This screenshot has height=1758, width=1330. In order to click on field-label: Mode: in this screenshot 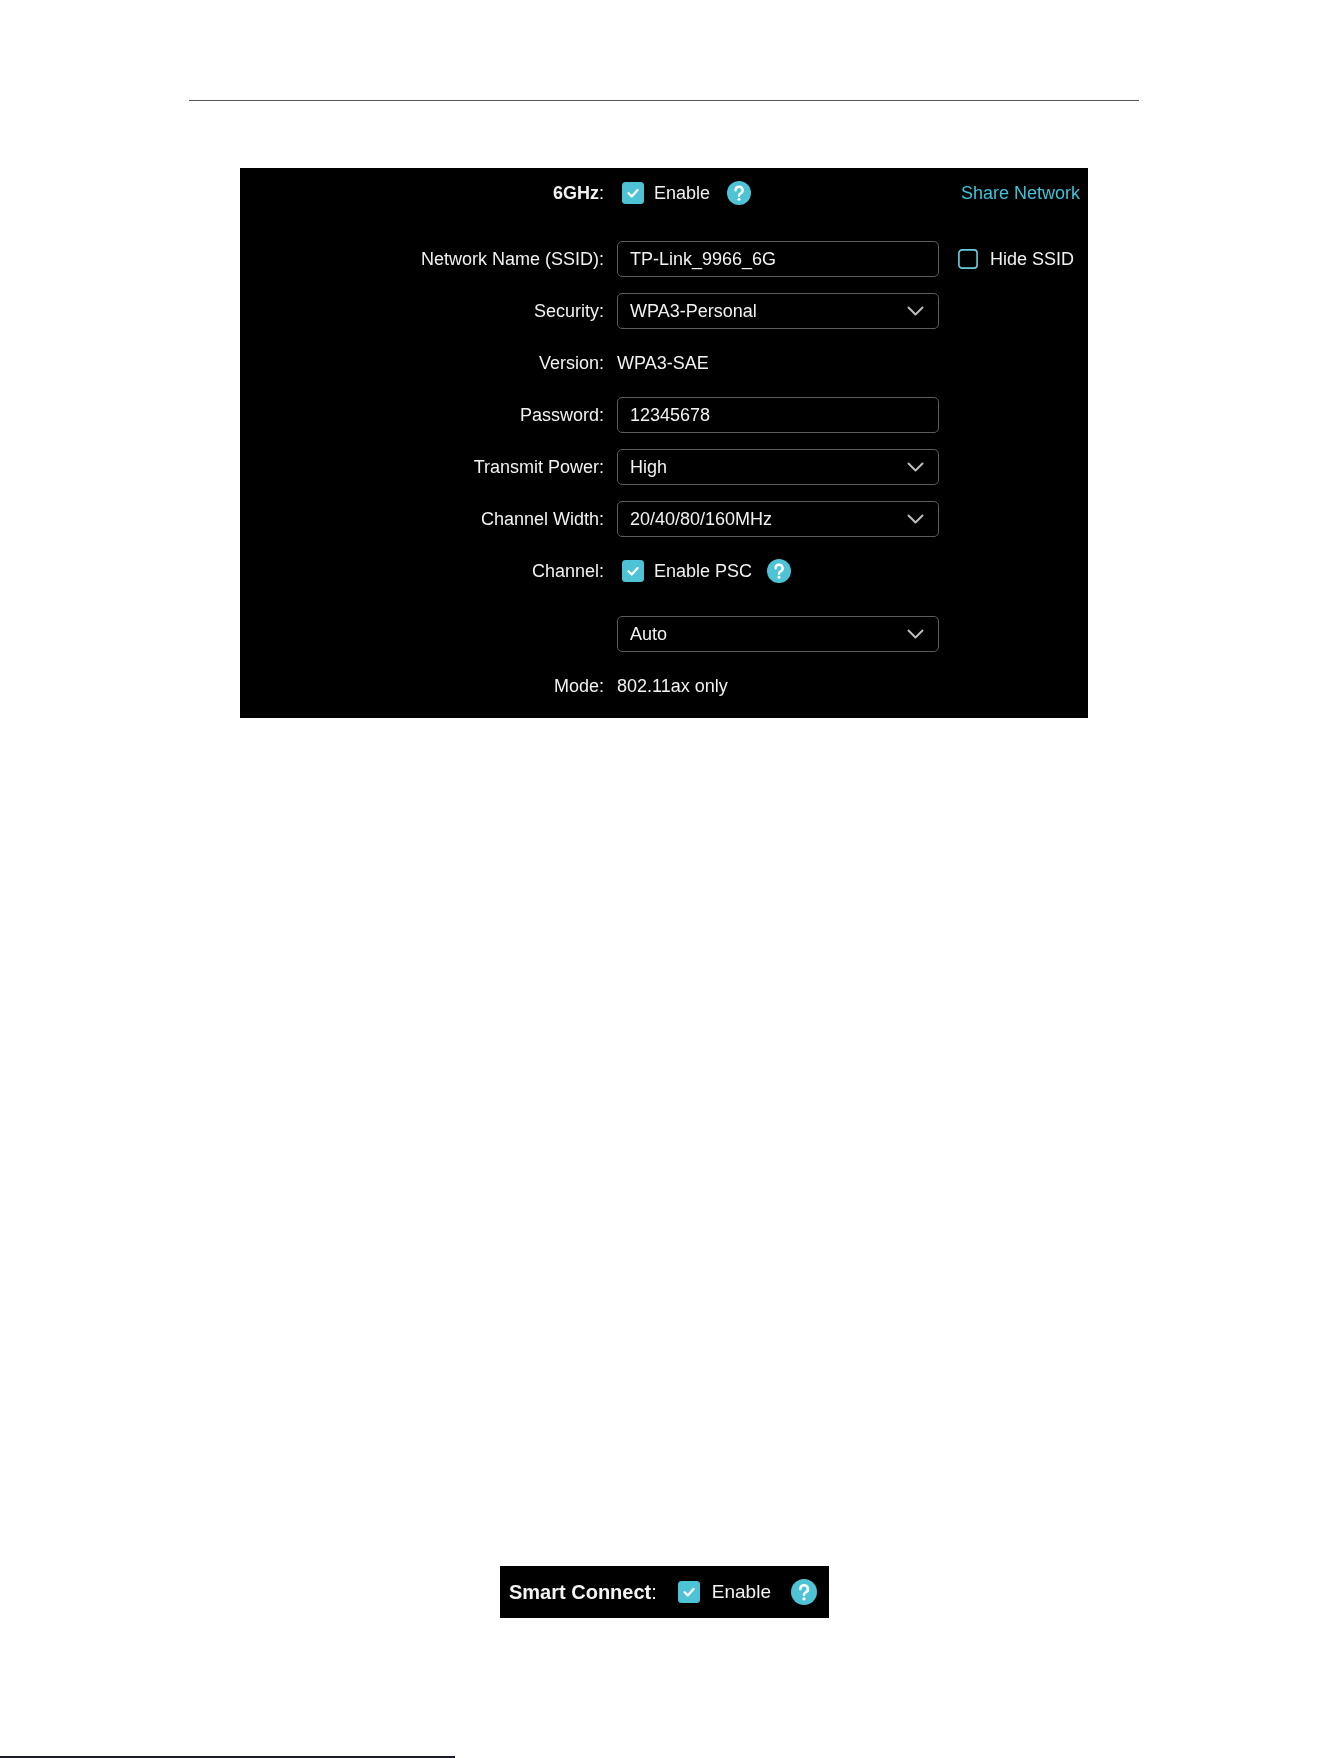, I will do `click(578, 685)`.